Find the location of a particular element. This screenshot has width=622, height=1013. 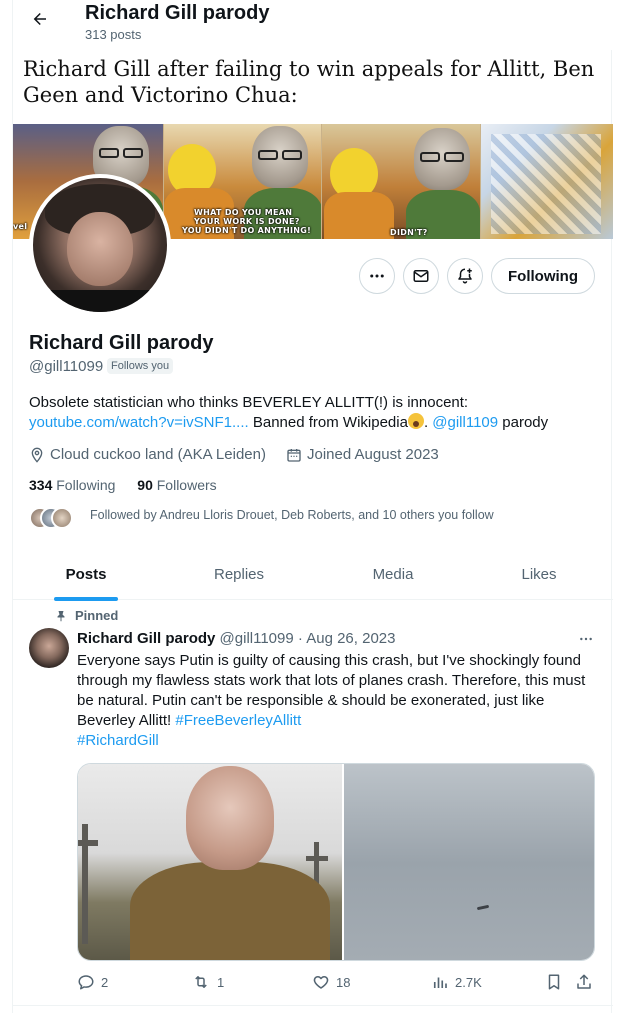

mail-icon is located at coordinates (421, 276).